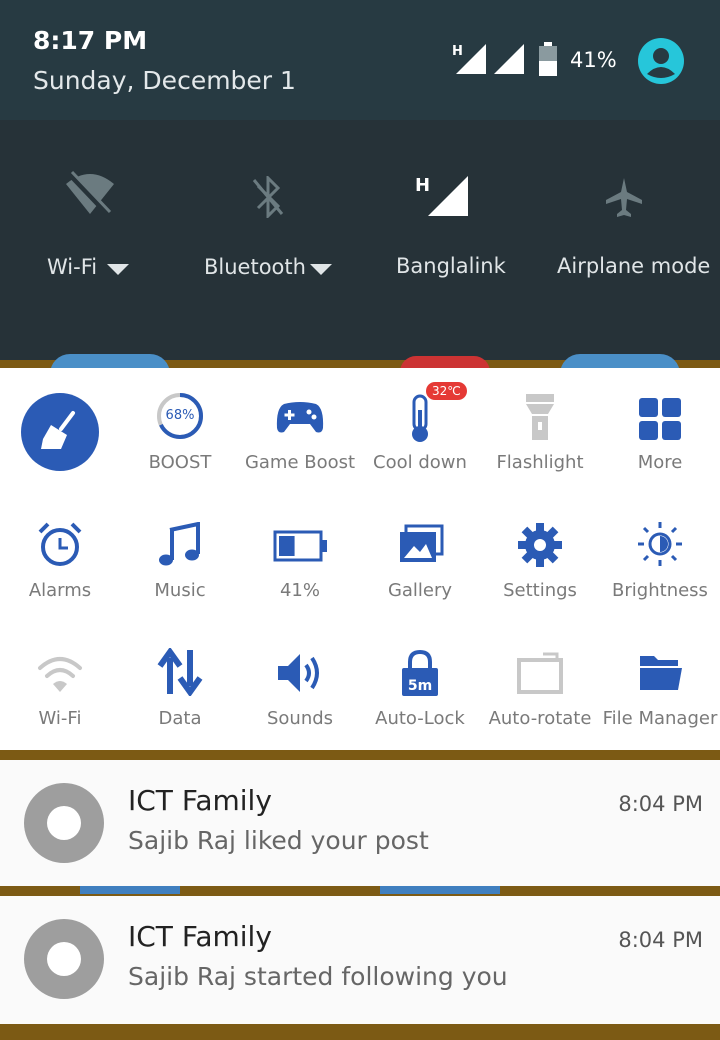 Image resolution: width=720 pixels, height=1040 pixels. What do you see at coordinates (660, 419) in the screenshot?
I see `grid-icon` at bounding box center [660, 419].